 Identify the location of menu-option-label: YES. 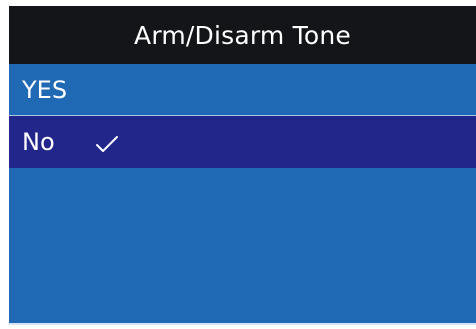
(45, 89).